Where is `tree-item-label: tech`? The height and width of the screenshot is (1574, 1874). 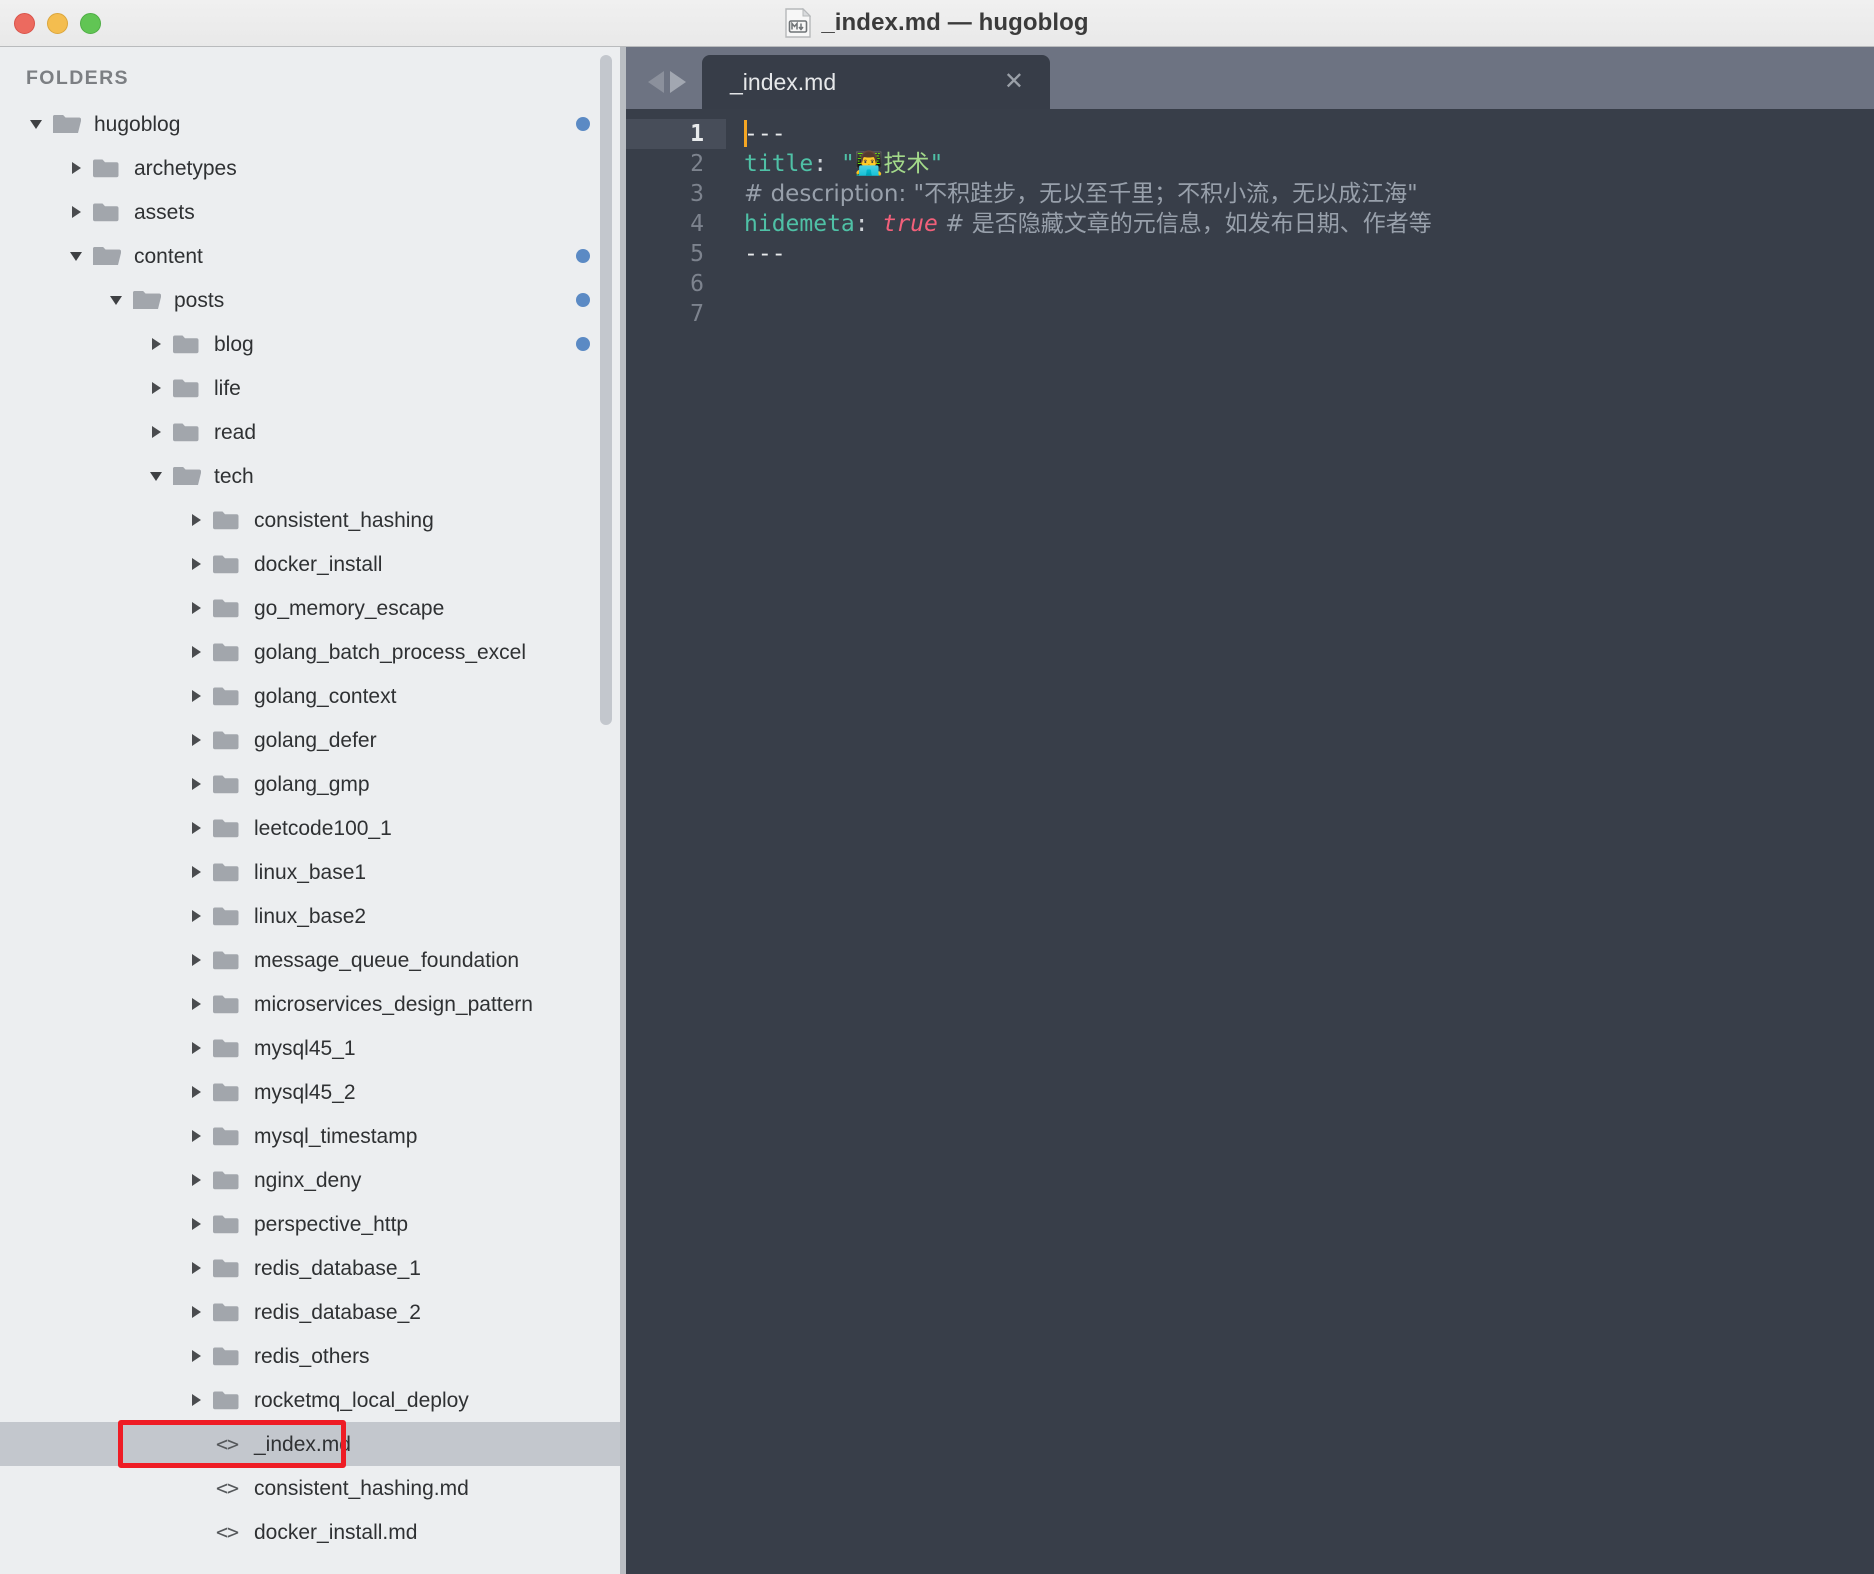 tree-item-label: tech is located at coordinates (234, 476).